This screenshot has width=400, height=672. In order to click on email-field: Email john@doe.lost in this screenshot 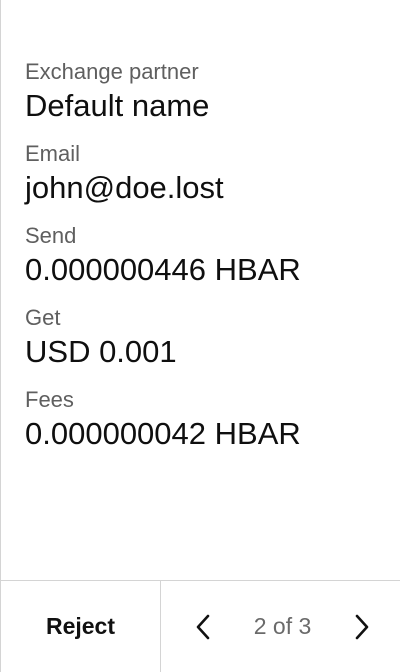, I will do `click(202, 174)`.